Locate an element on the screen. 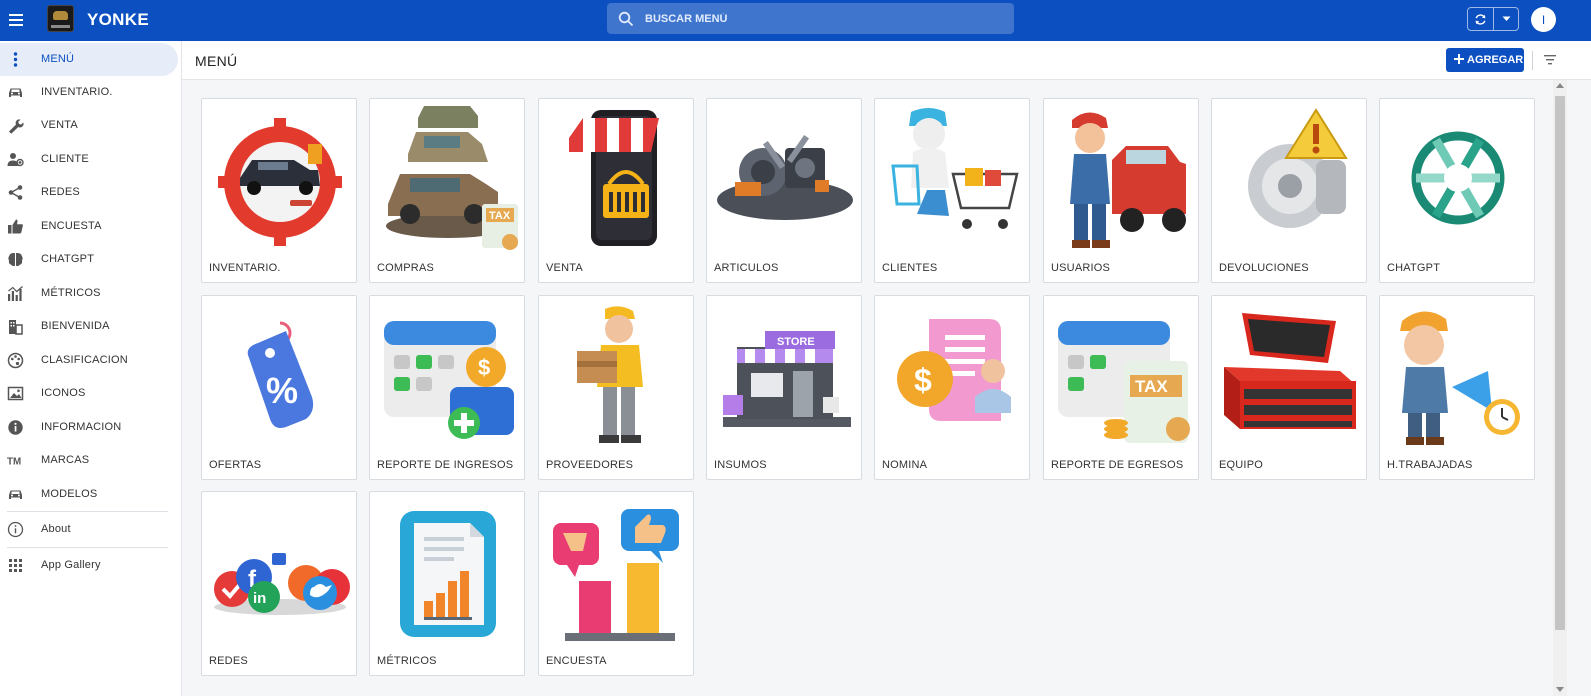 Image resolution: width=1591 pixels, height=696 pixels. tile-devoluciones: DEVOLUCIONES is located at coordinates (1289, 190).